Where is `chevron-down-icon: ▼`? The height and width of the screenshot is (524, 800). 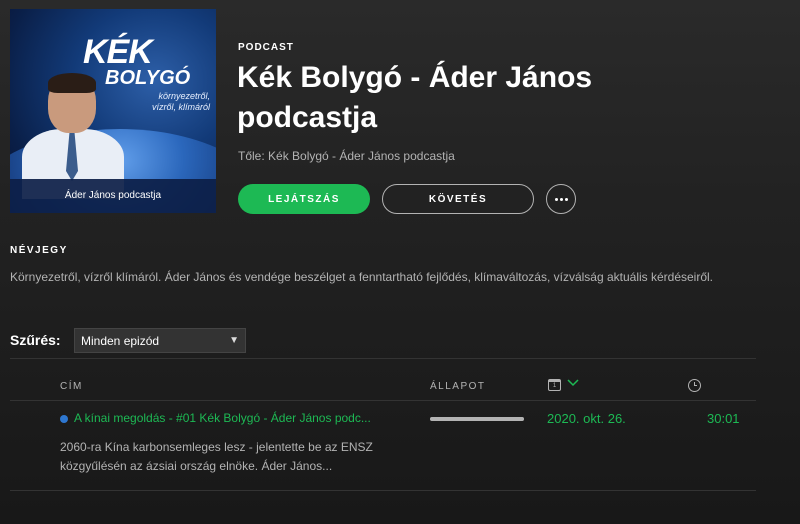
chevron-down-icon: ▼ is located at coordinates (234, 340).